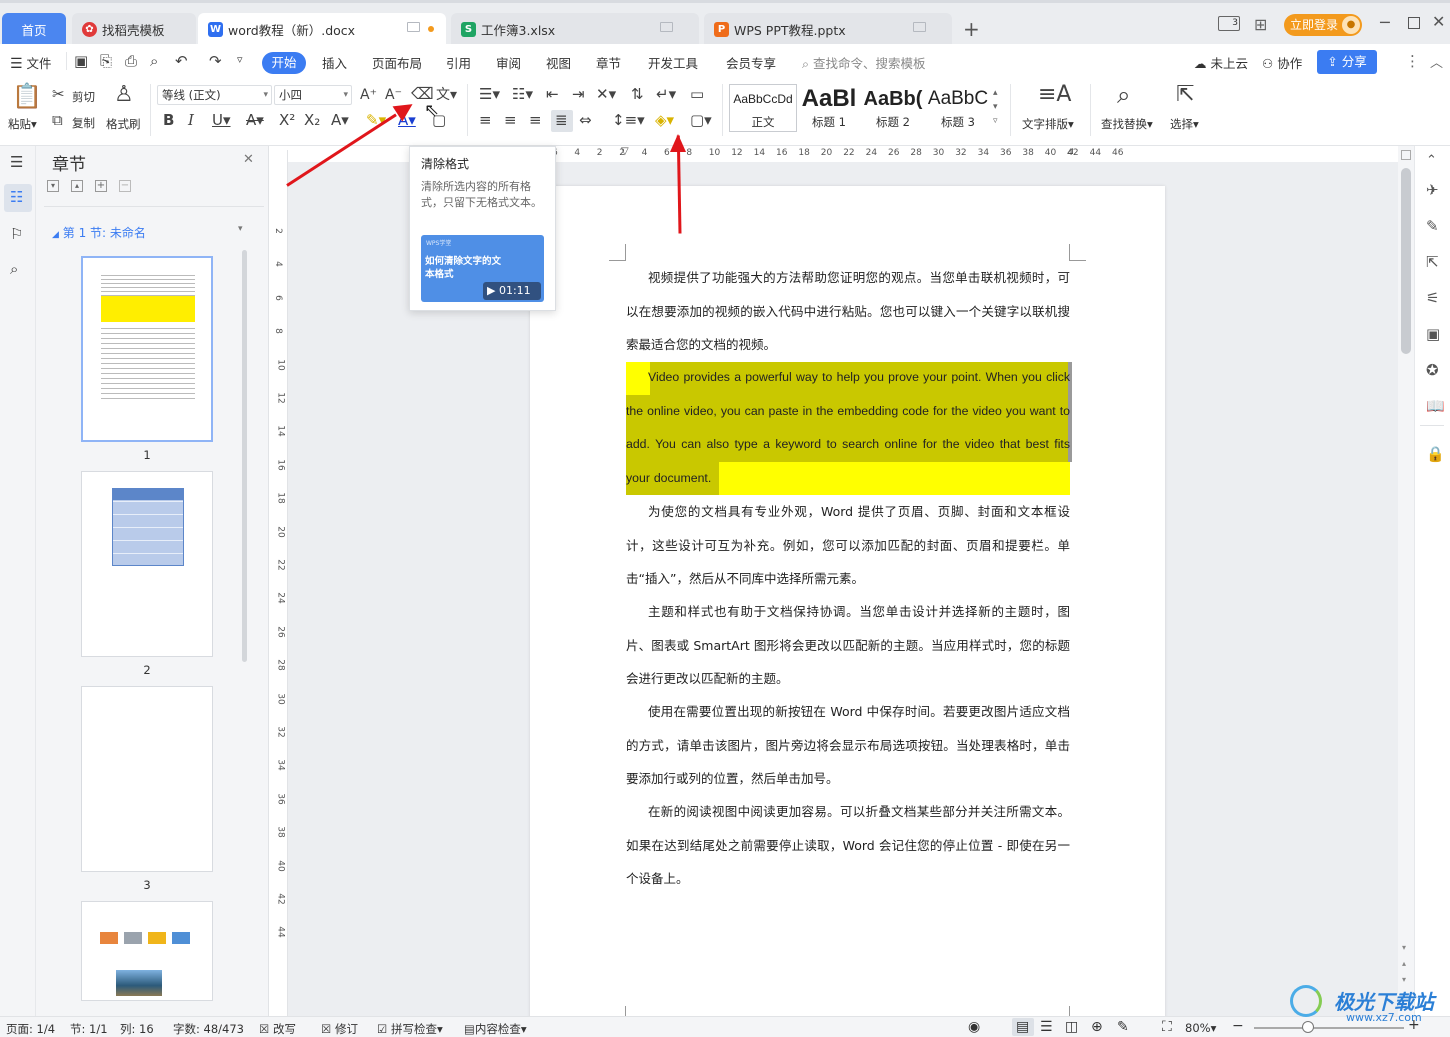 The width and height of the screenshot is (1450, 1037). I want to click on track-changes-toggle: ☒ 修订, so click(339, 1029).